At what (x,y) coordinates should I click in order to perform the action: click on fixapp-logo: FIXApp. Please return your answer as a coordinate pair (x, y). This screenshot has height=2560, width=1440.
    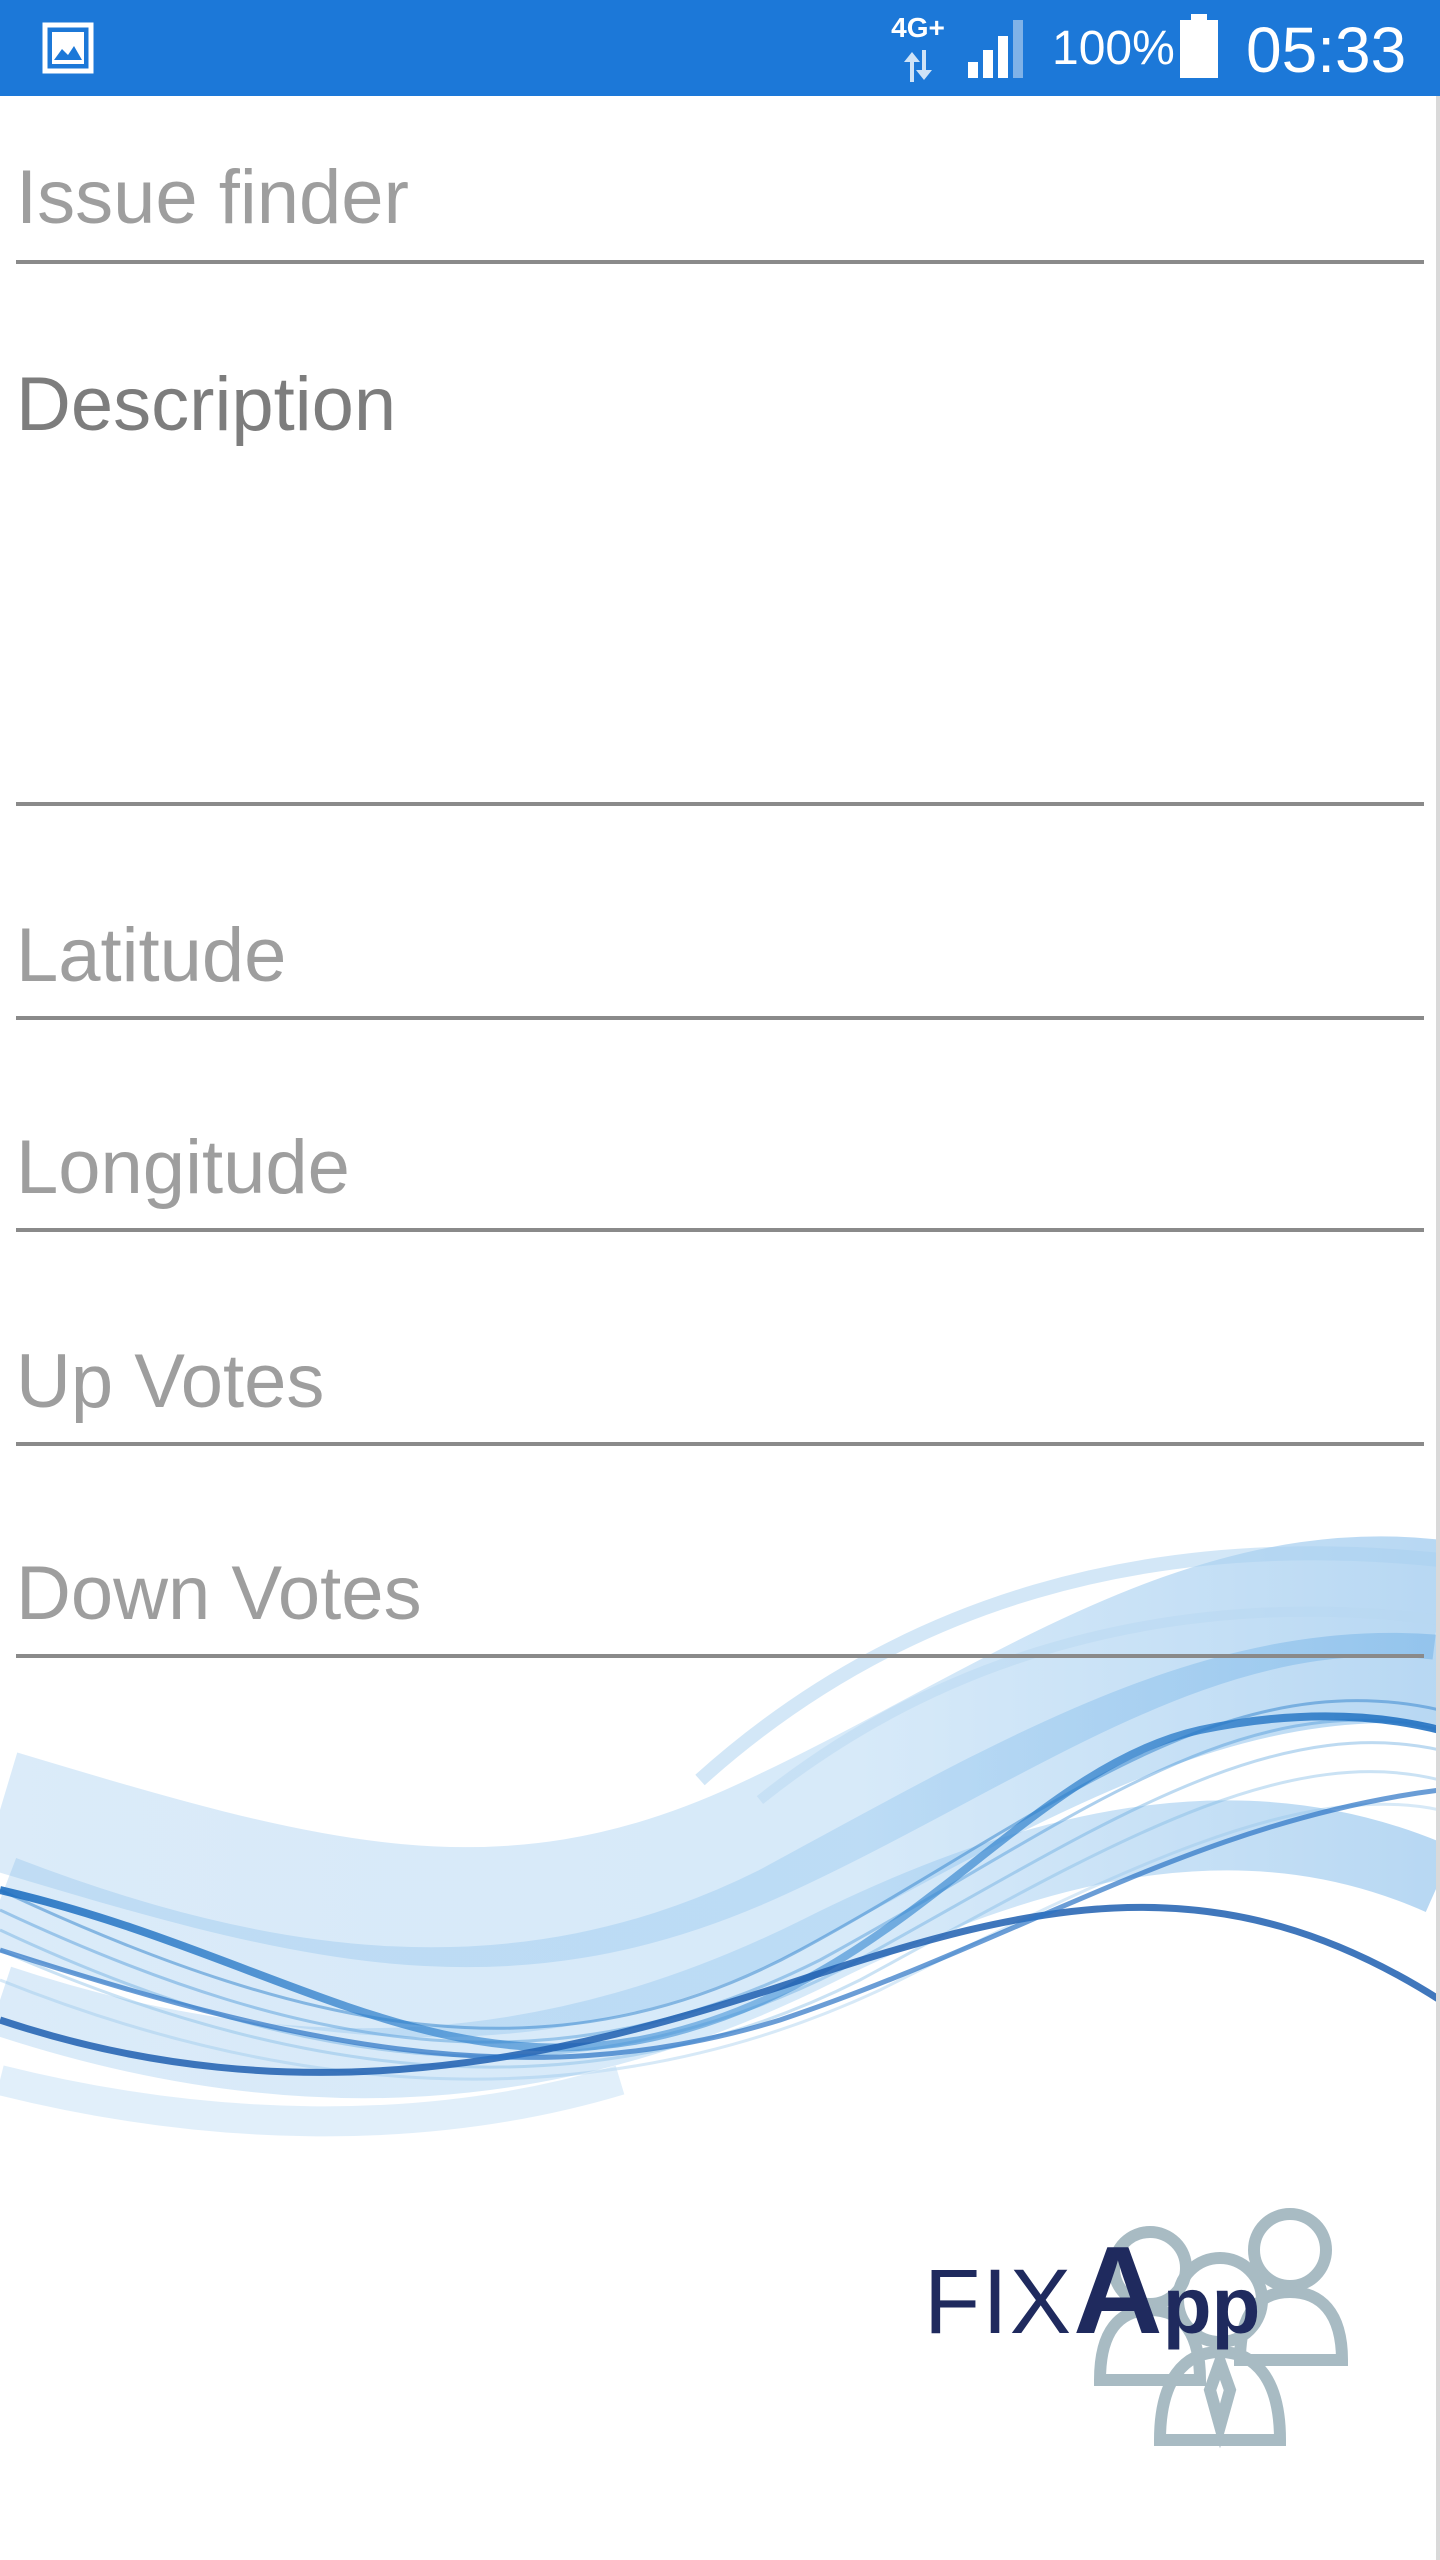
    Looking at the image, I should click on (1140, 2320).